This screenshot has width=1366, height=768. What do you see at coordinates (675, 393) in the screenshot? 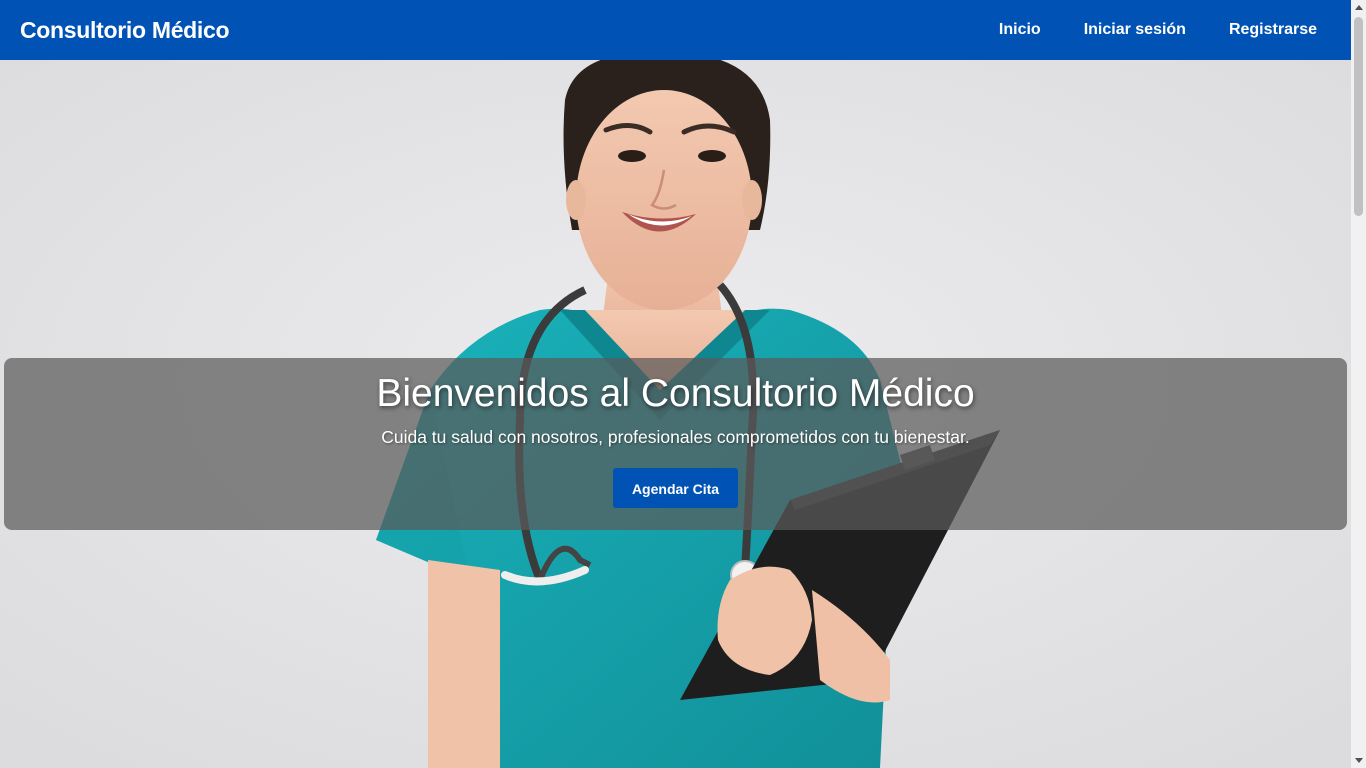
I see `hero-title: Bienvenidos al Consultorio Médico` at bounding box center [675, 393].